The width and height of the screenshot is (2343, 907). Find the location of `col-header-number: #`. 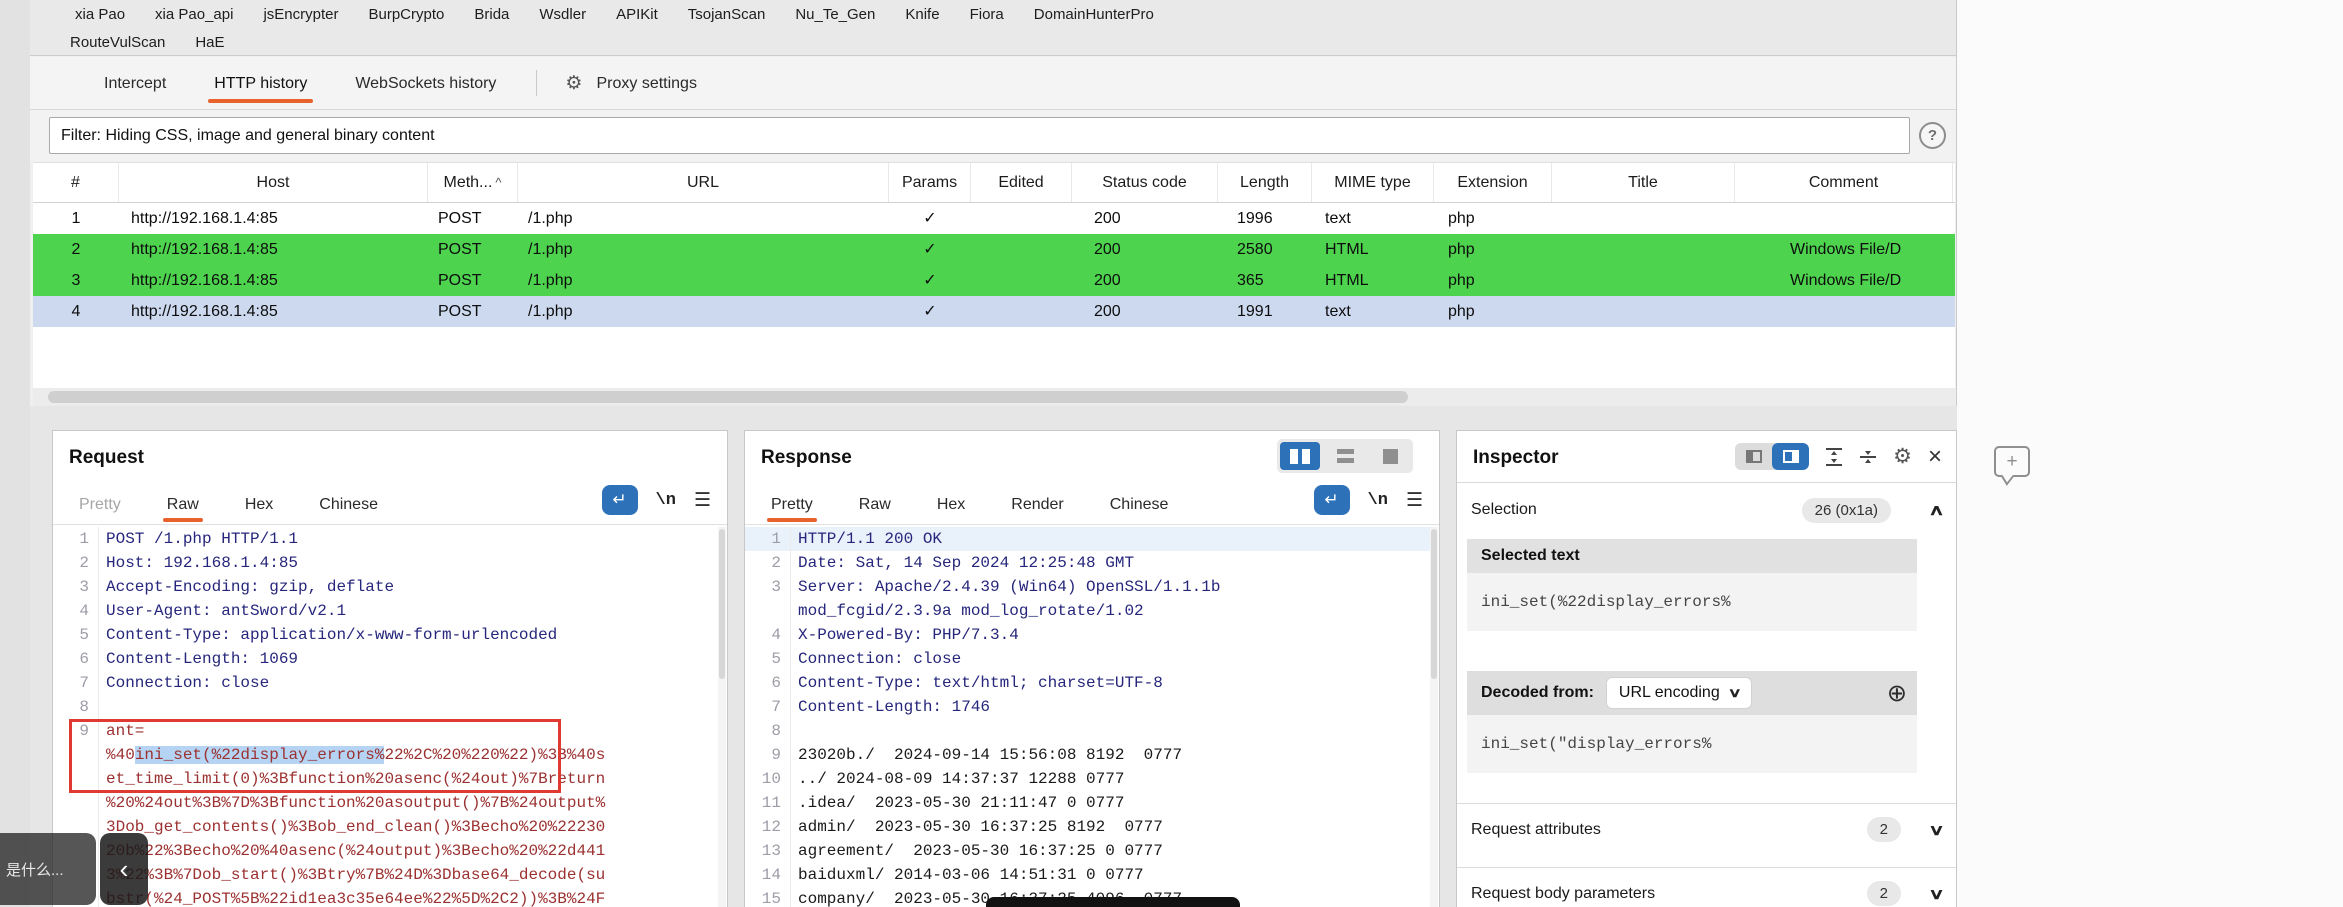

col-header-number: # is located at coordinates (76, 182).